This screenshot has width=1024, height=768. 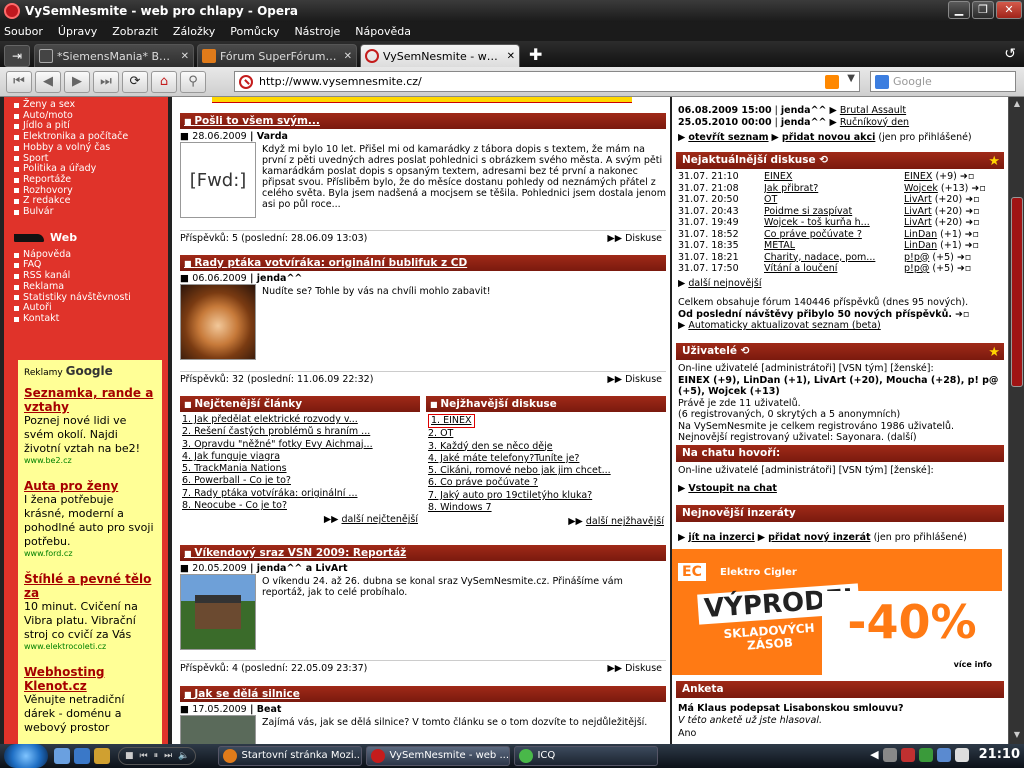 I want to click on discussion-row: 31.07. 21:10 EINEX EINEX (+9) ➜▫, so click(x=840, y=177).